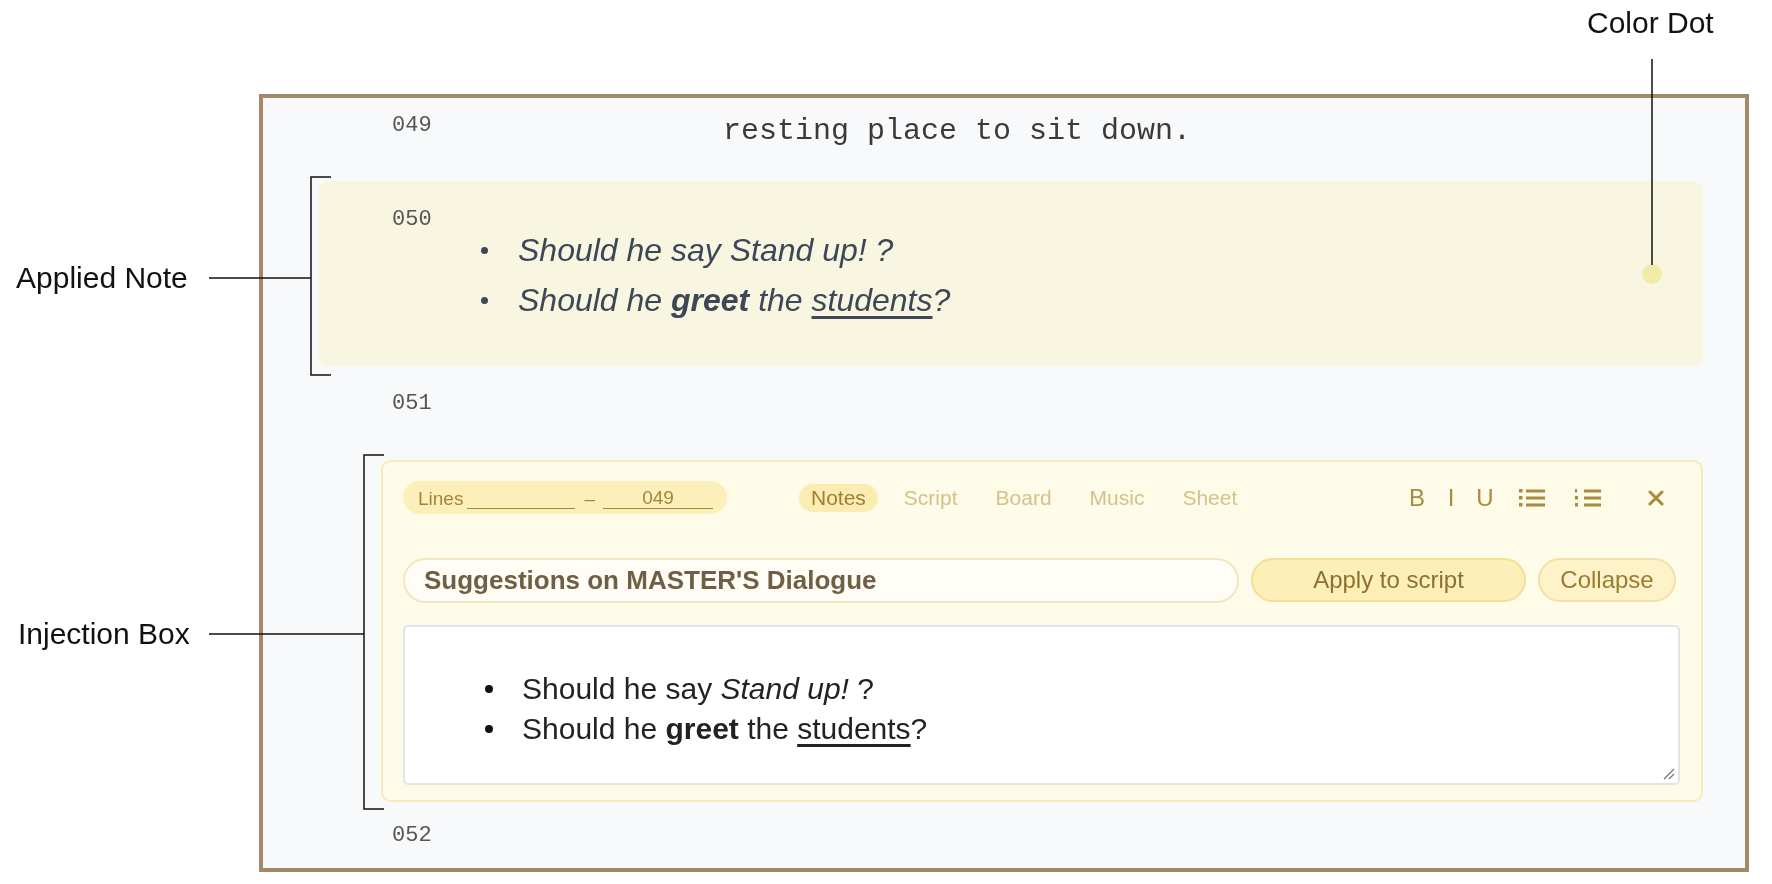  Describe the element at coordinates (734, 300) in the screenshot. I see `note-item: Should he greet the students?` at that location.